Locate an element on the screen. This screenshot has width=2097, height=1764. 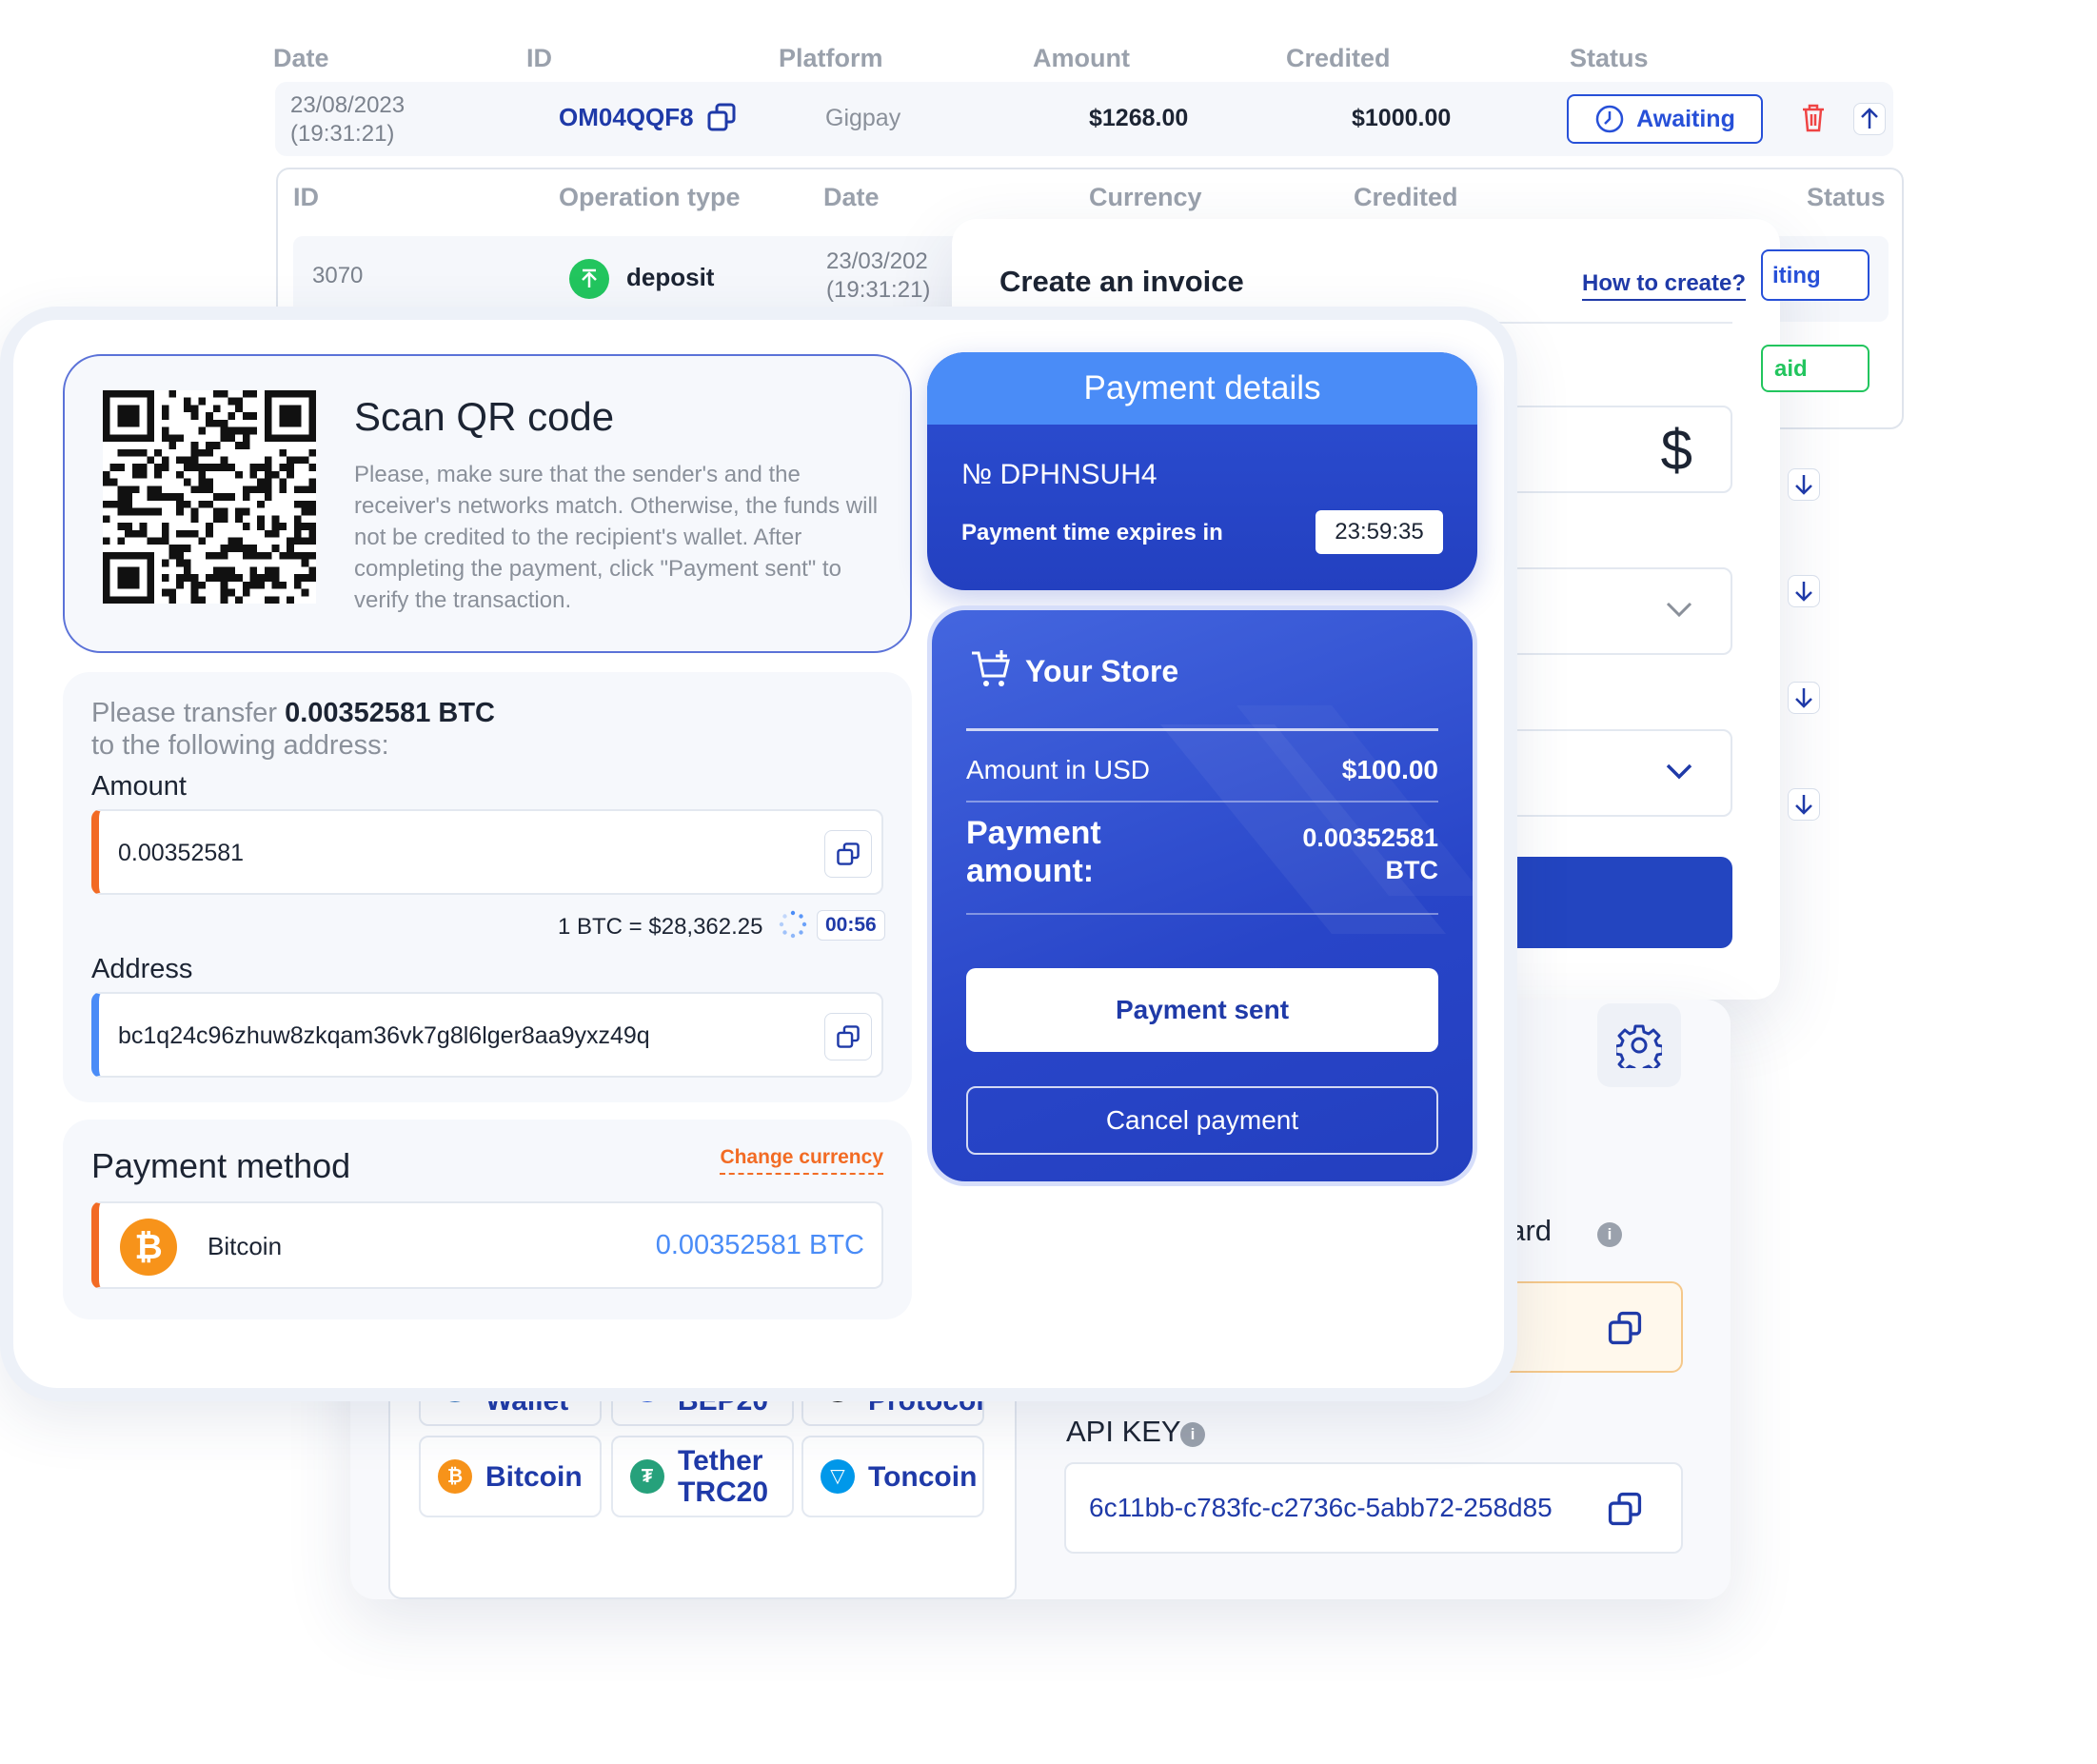
payment-amount-value: 0.00352581 is located at coordinates (1370, 837).